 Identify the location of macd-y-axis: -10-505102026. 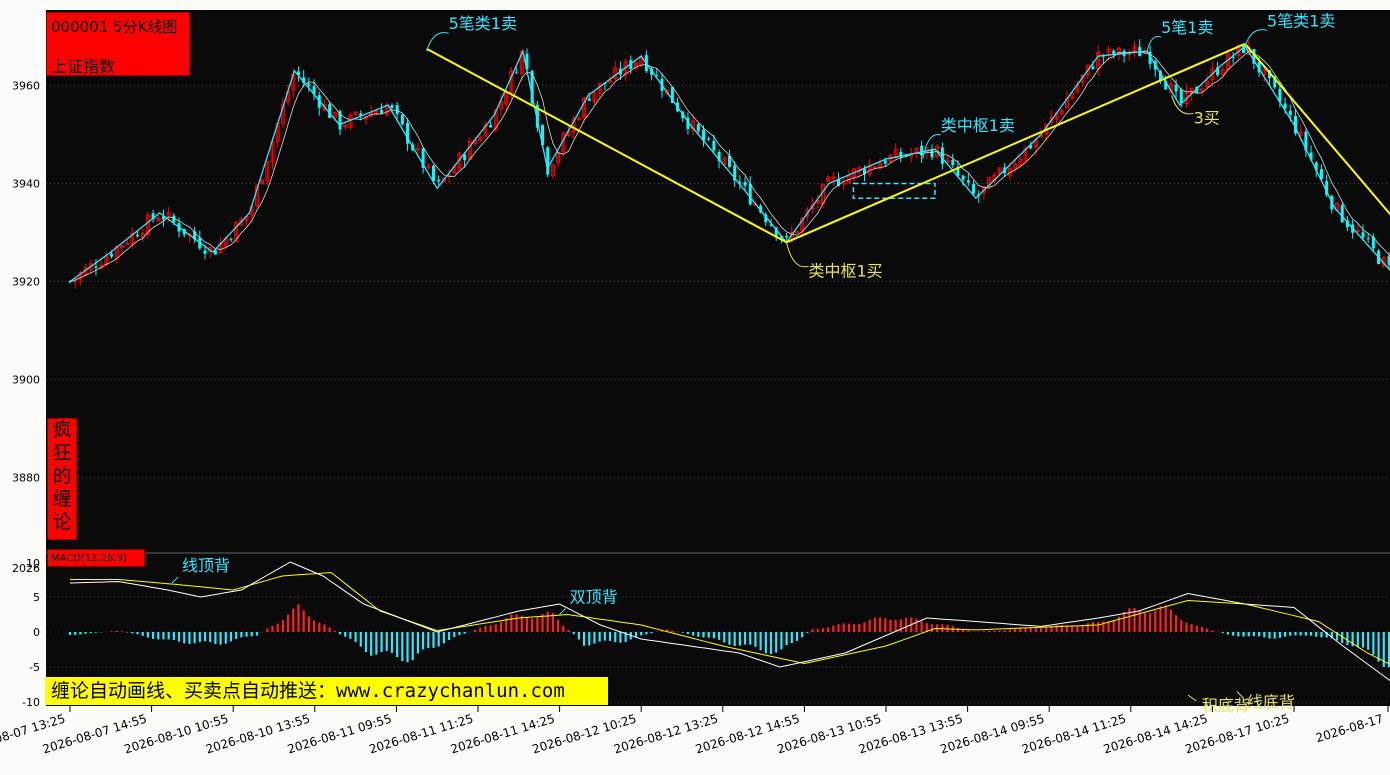
(26, 633).